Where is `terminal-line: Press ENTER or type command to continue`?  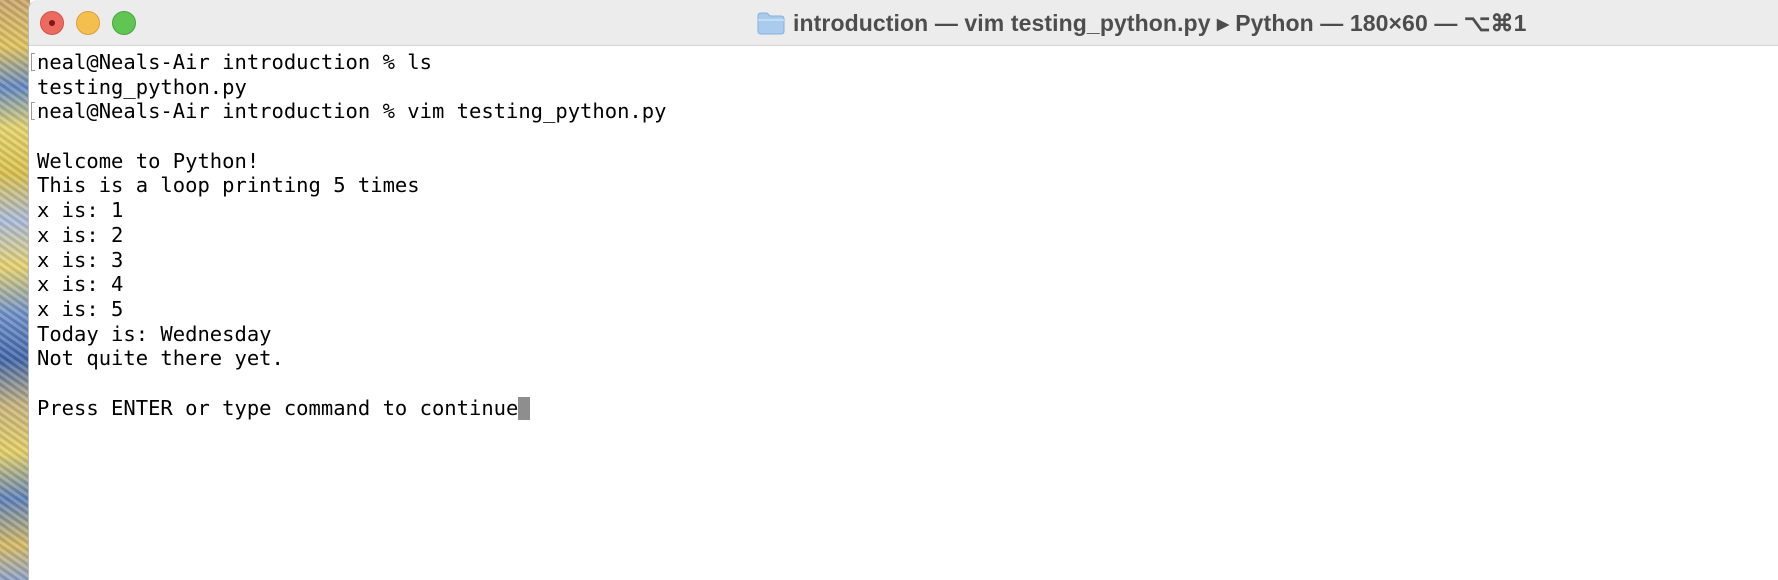 terminal-line: Press ENTER or type command to continue is located at coordinates (902, 408).